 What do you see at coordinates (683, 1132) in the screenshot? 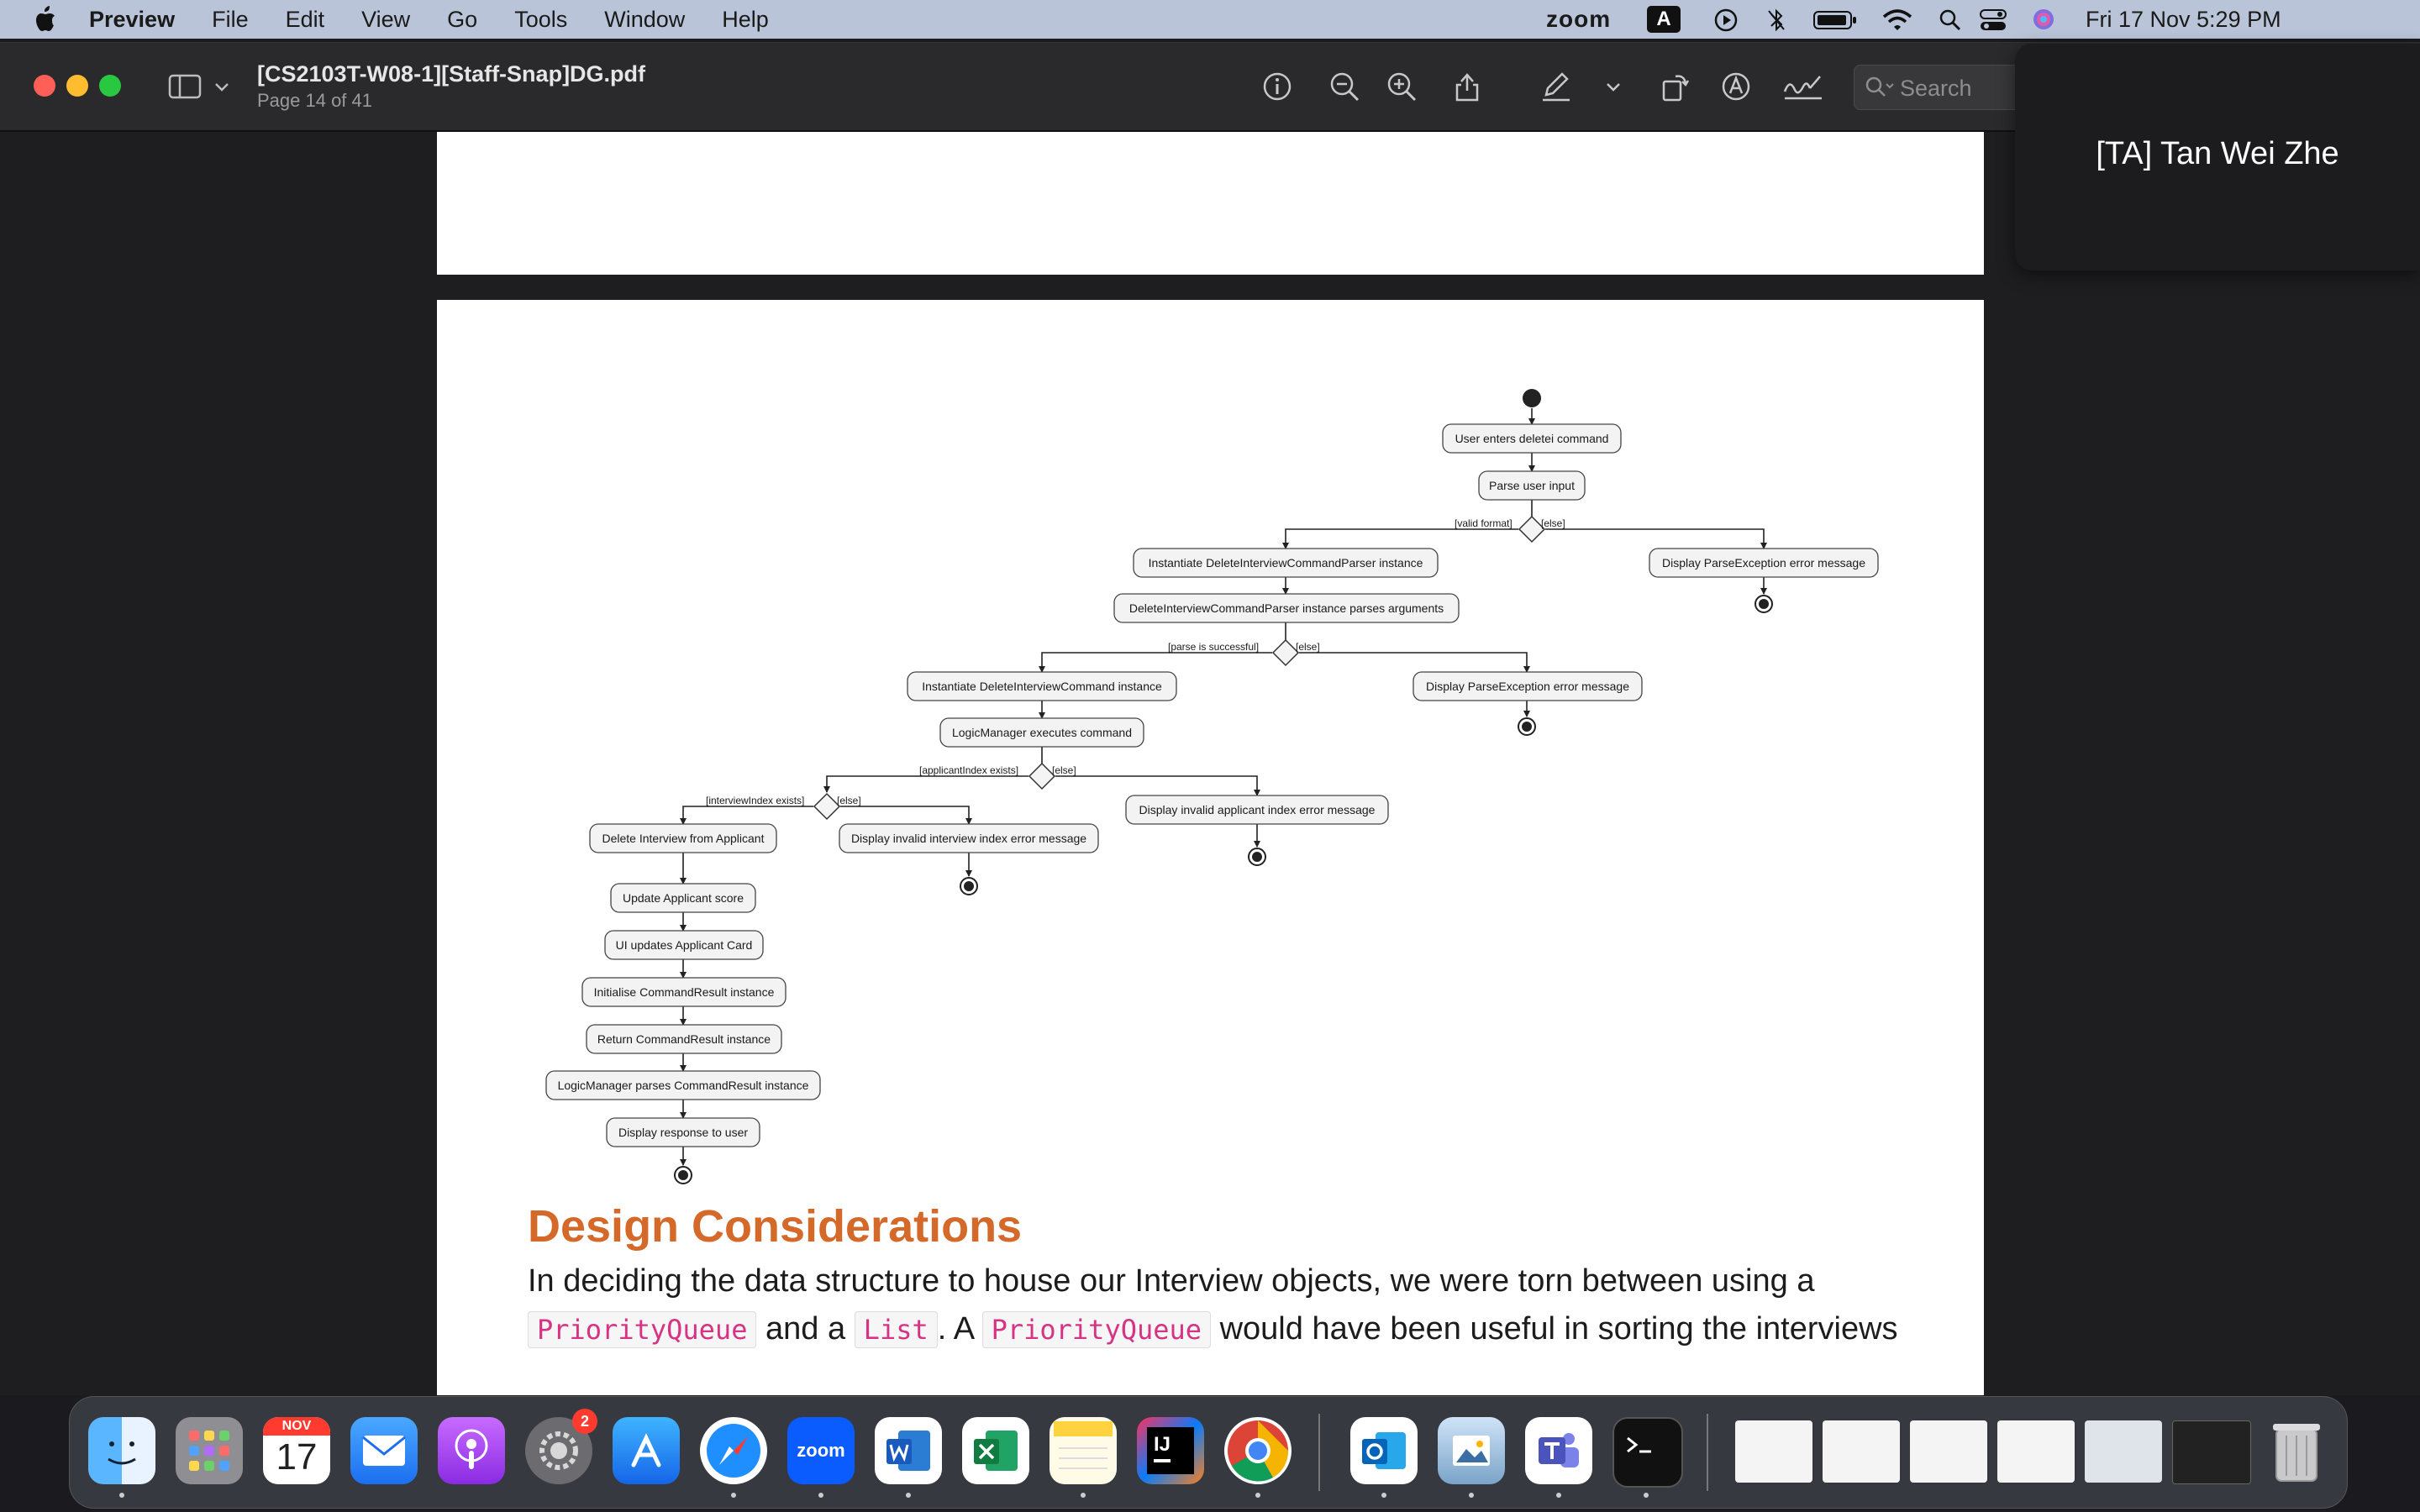
I see `node-label: Display response to user` at bounding box center [683, 1132].